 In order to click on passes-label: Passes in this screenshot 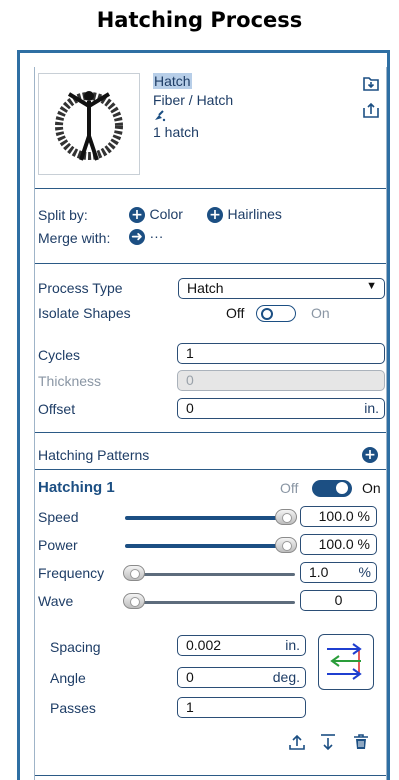, I will do `click(73, 708)`.